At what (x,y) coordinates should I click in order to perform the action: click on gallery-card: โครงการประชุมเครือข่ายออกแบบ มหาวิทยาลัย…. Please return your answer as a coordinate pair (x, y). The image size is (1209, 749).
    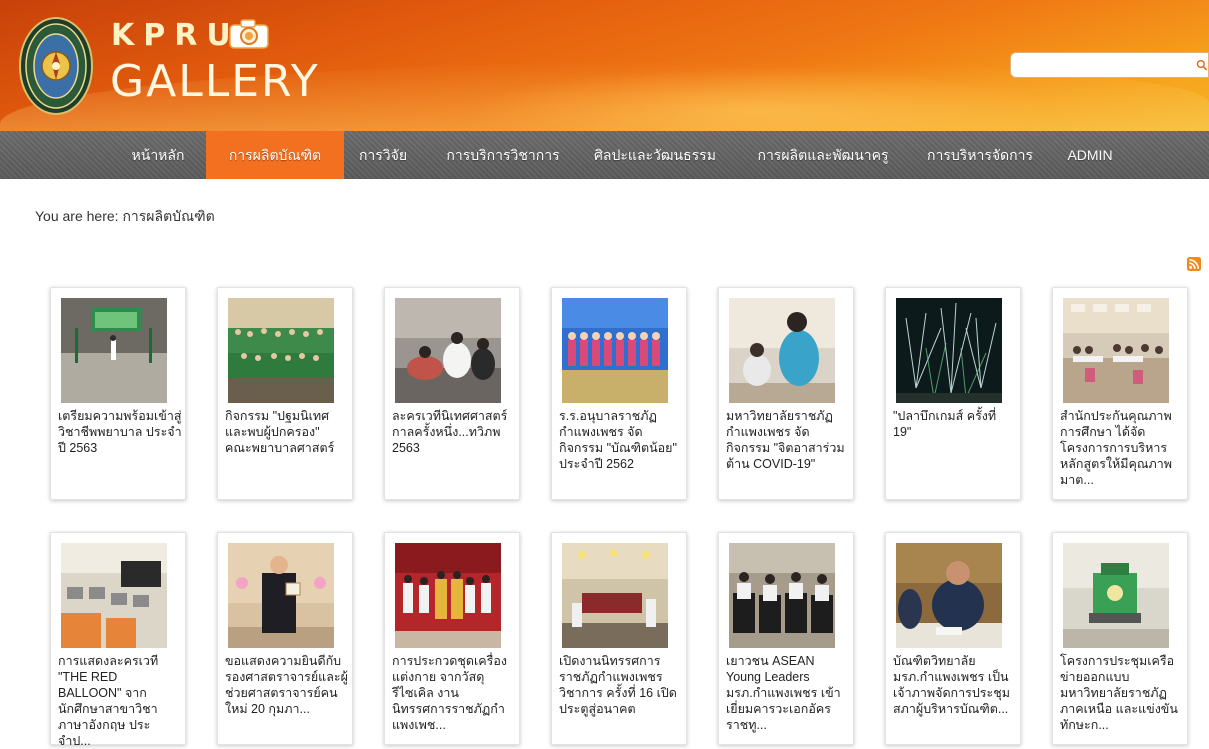
    Looking at the image, I should click on (1120, 638).